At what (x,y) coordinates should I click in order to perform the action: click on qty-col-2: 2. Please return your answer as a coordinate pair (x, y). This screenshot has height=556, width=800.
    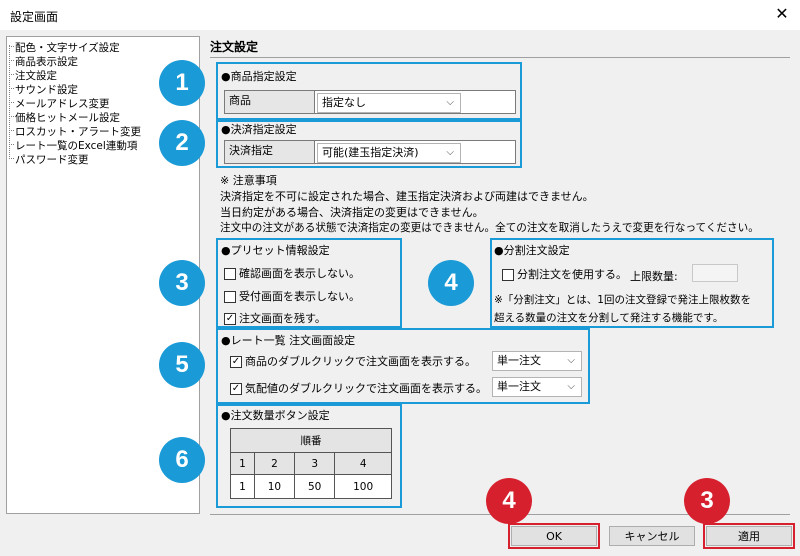
    Looking at the image, I should click on (274, 463).